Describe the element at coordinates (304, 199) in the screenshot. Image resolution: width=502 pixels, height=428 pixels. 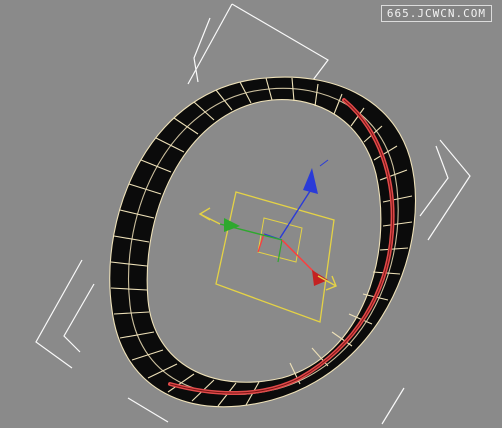
I see `z-axis-arrow-icon` at that location.